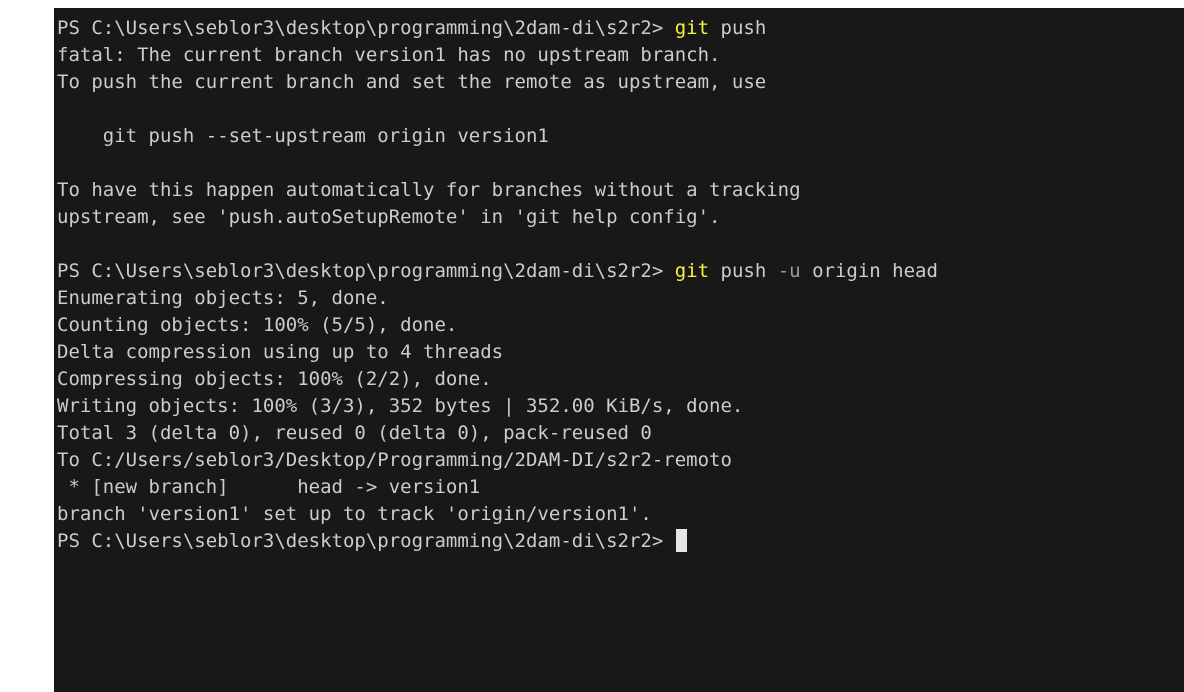  Describe the element at coordinates (280, 352) in the screenshot. I see `output-line: Delta compression using up to 4 threads` at that location.